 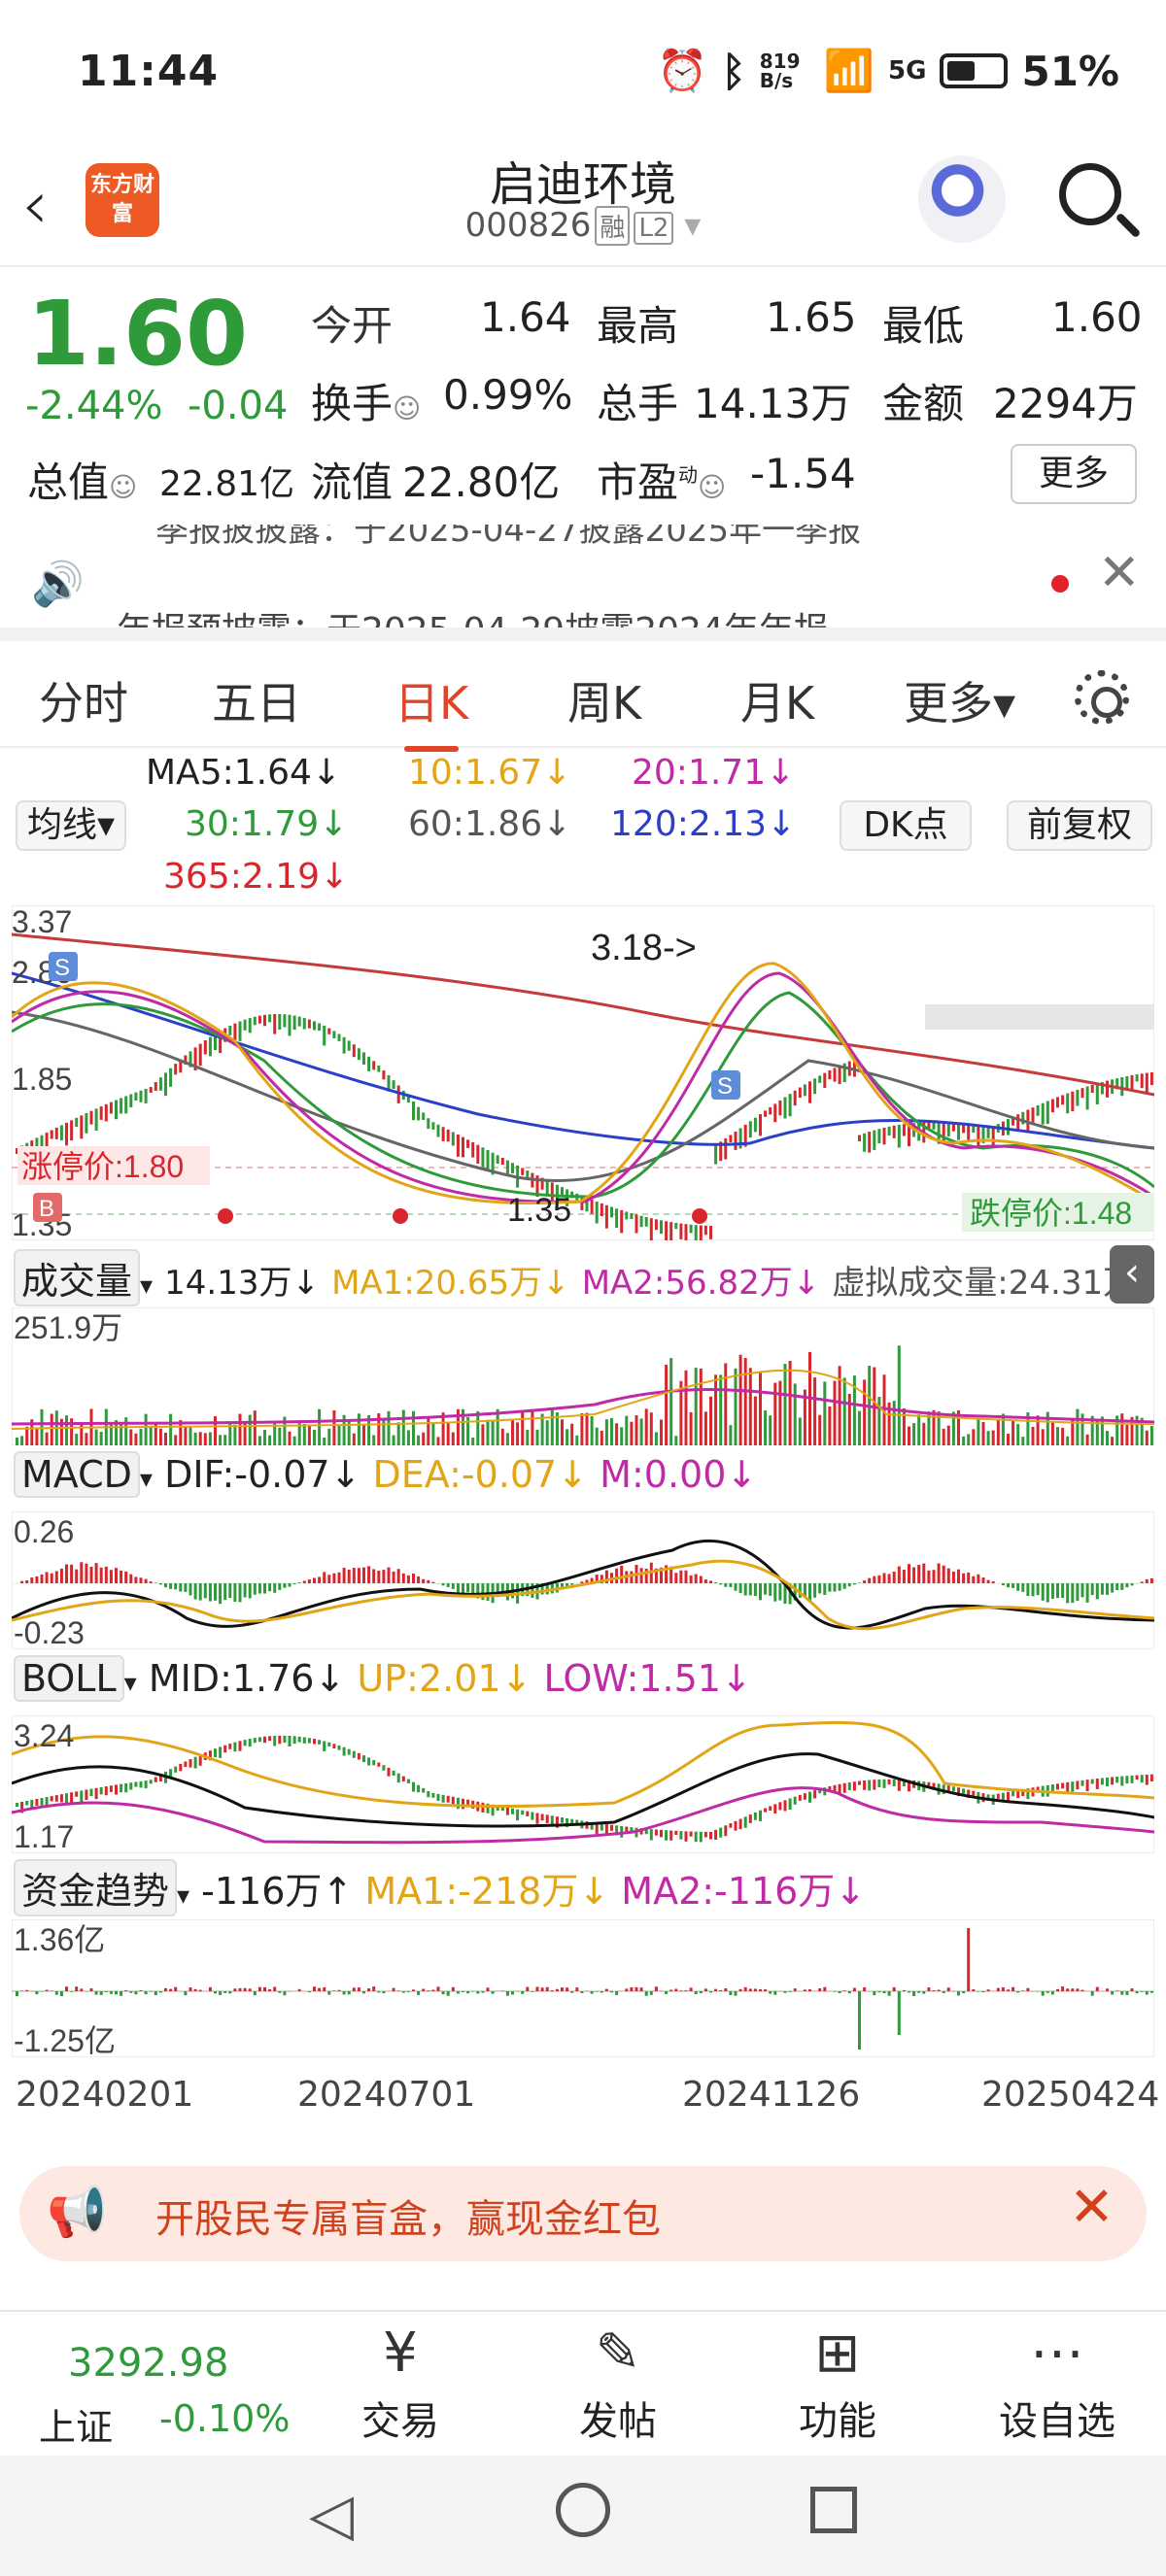 I want to click on tab-intraday: 分时, so click(x=83, y=700).